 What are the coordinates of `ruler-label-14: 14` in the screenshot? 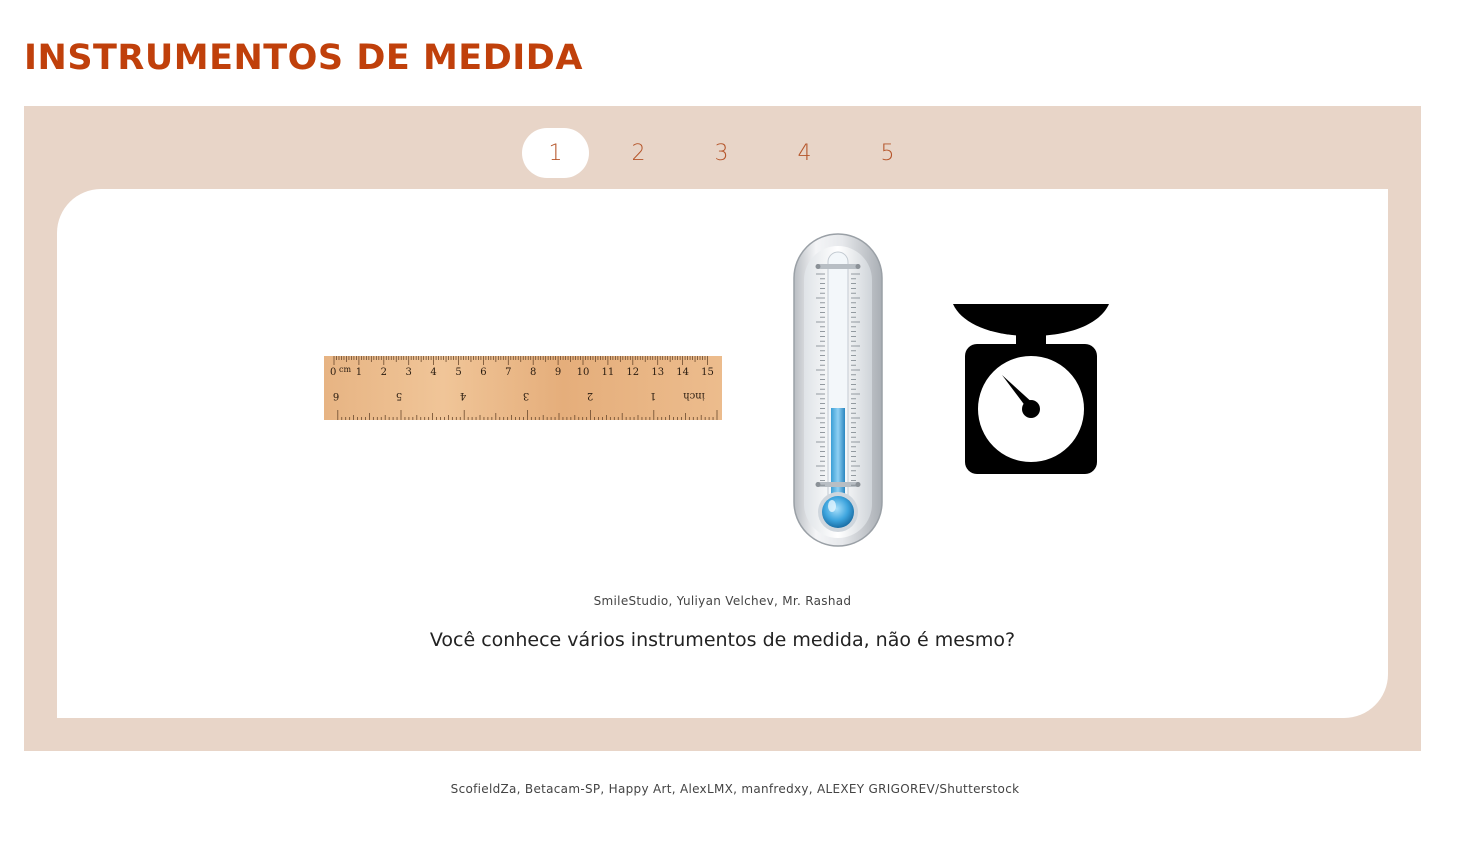 It's located at (682, 372).